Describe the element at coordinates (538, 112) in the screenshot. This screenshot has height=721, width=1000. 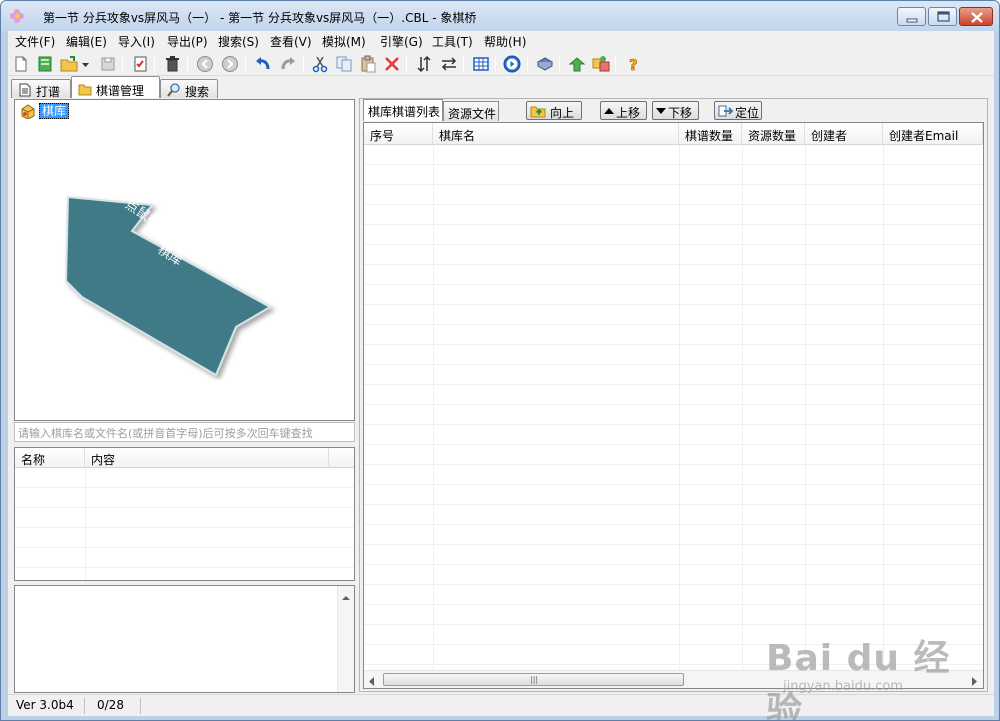
I see `folder-up-icon` at that location.